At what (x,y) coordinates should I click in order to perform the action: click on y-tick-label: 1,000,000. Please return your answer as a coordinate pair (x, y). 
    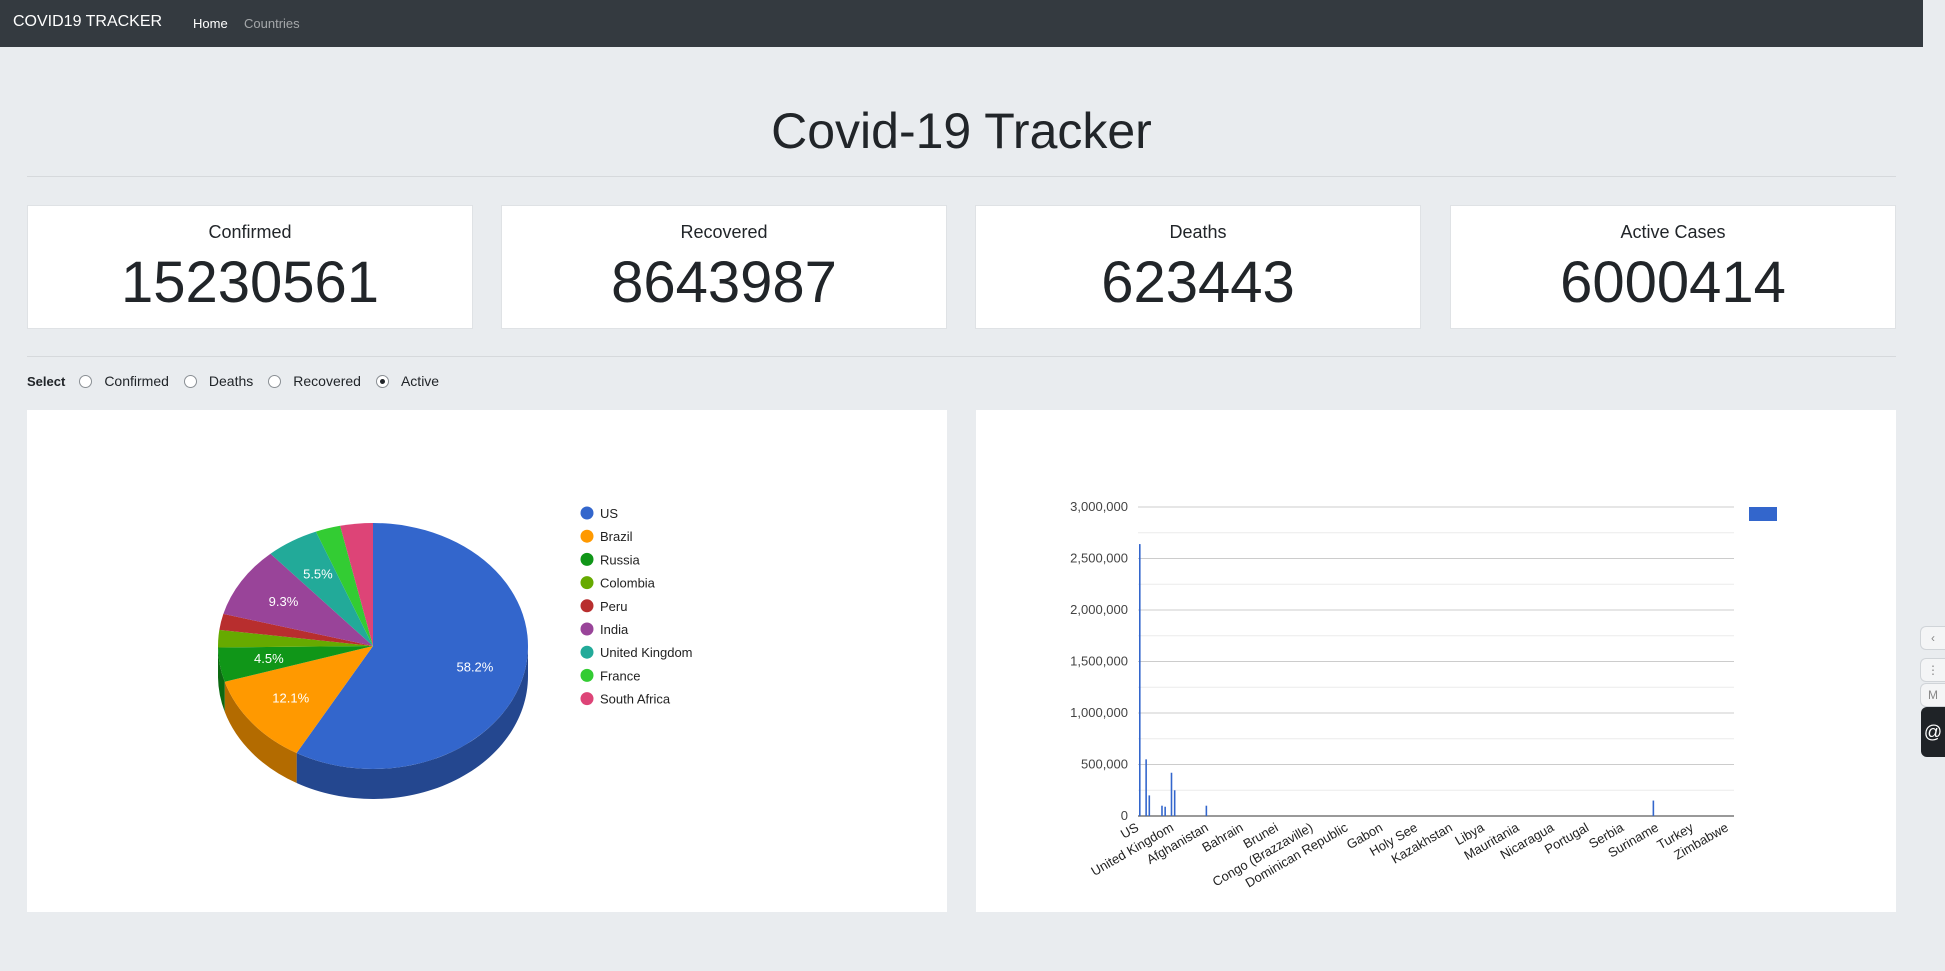
    Looking at the image, I should click on (1099, 712).